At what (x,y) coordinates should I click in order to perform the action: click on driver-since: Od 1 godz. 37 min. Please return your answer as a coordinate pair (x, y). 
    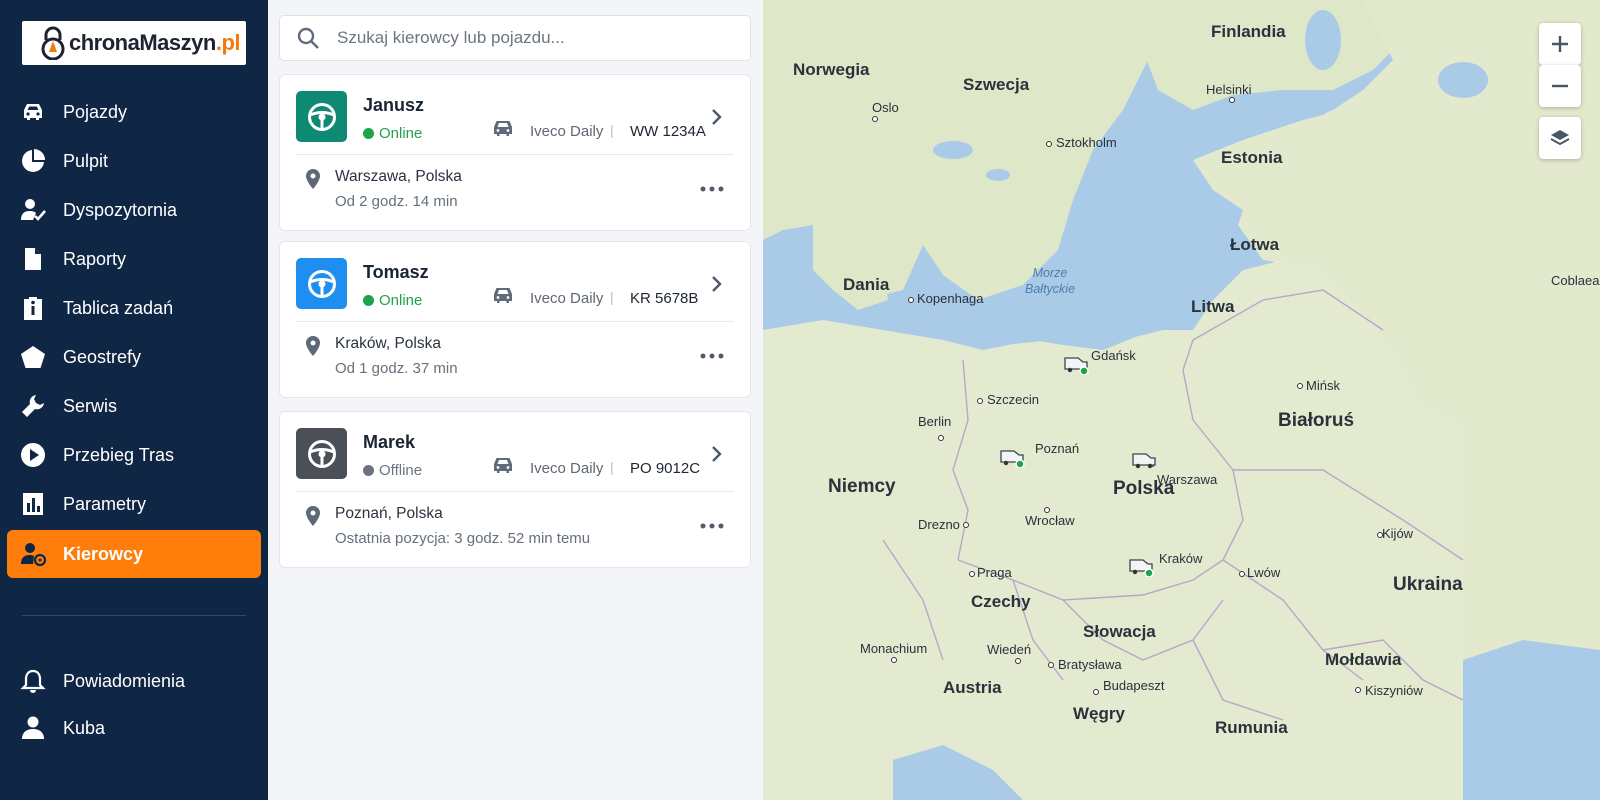
    Looking at the image, I should click on (396, 368).